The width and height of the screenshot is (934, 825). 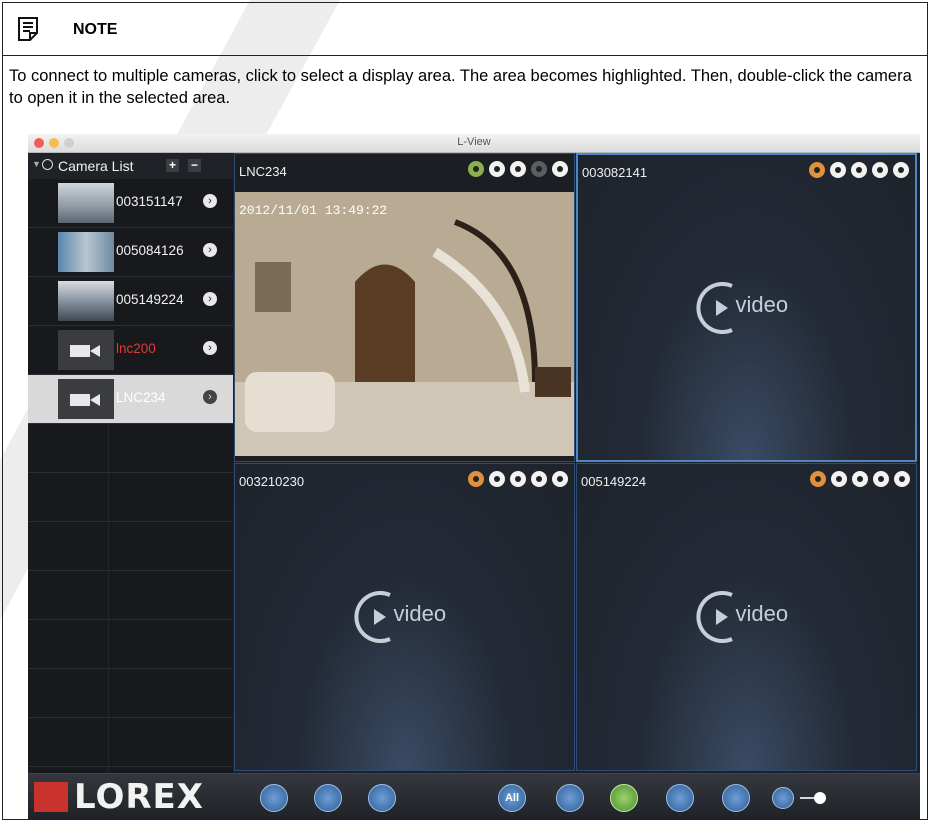 I want to click on lorex-logo: LOREX, so click(x=139, y=797).